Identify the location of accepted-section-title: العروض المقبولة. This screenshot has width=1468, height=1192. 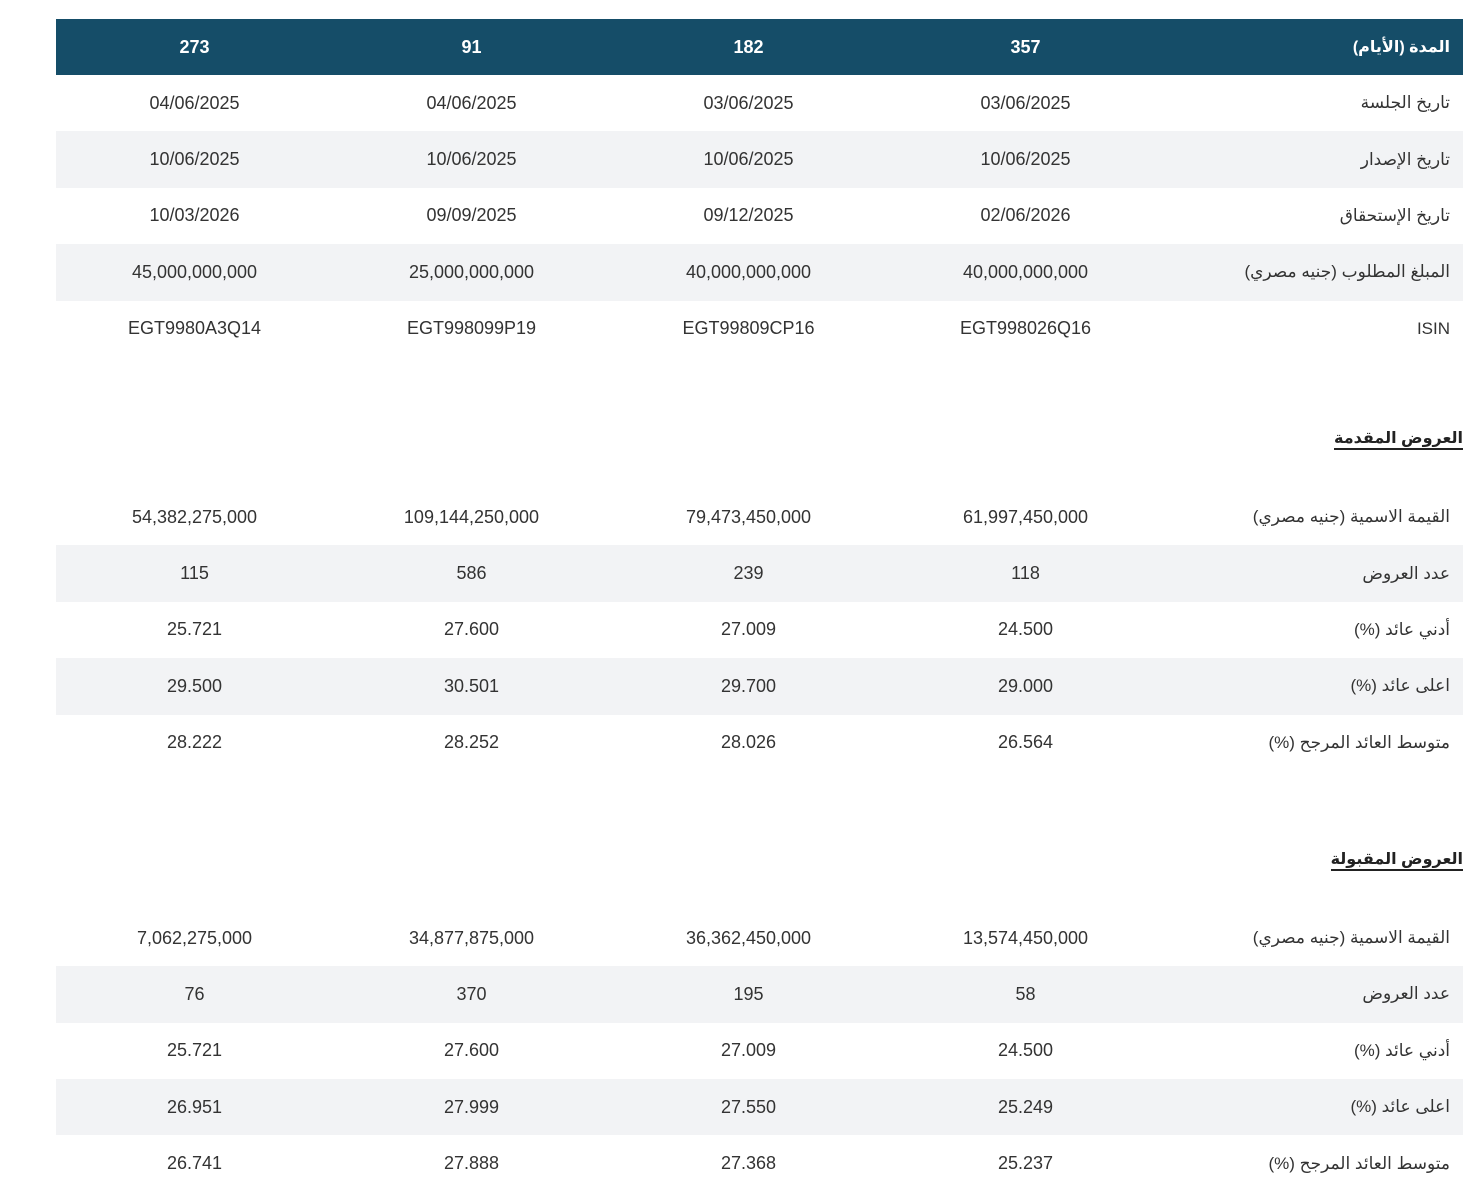
(769, 860).